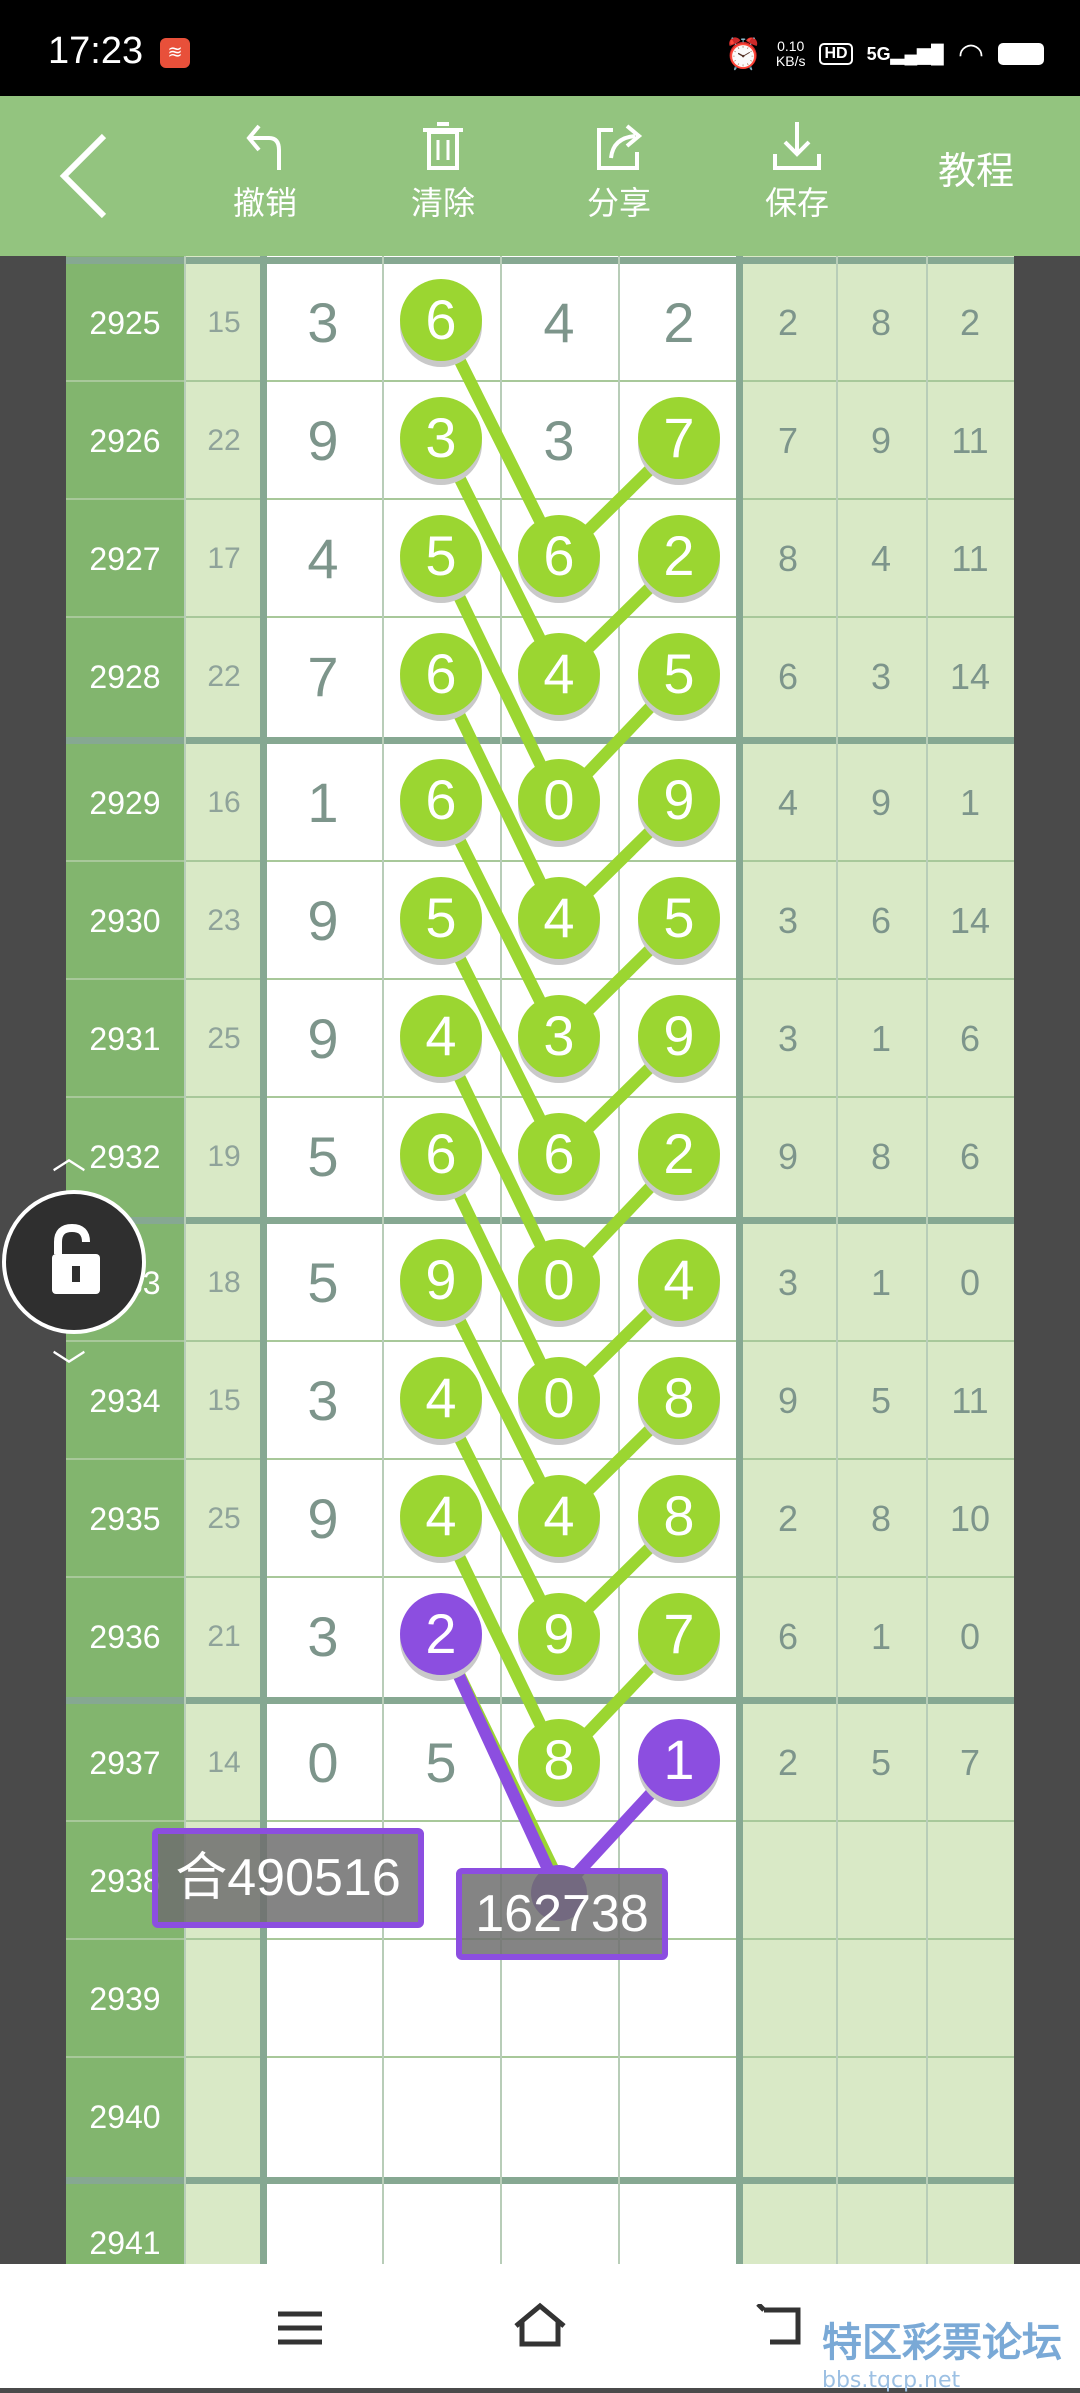 Image resolution: width=1080 pixels, height=2393 pixels. Describe the element at coordinates (781, 2326) in the screenshot. I see `back-nav-icon` at that location.